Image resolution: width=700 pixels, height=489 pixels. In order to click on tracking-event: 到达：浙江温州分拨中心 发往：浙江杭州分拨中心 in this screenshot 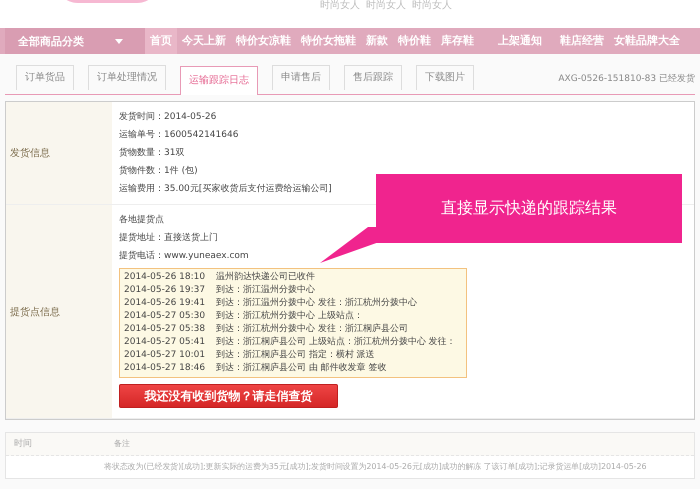, I will do `click(316, 303)`.